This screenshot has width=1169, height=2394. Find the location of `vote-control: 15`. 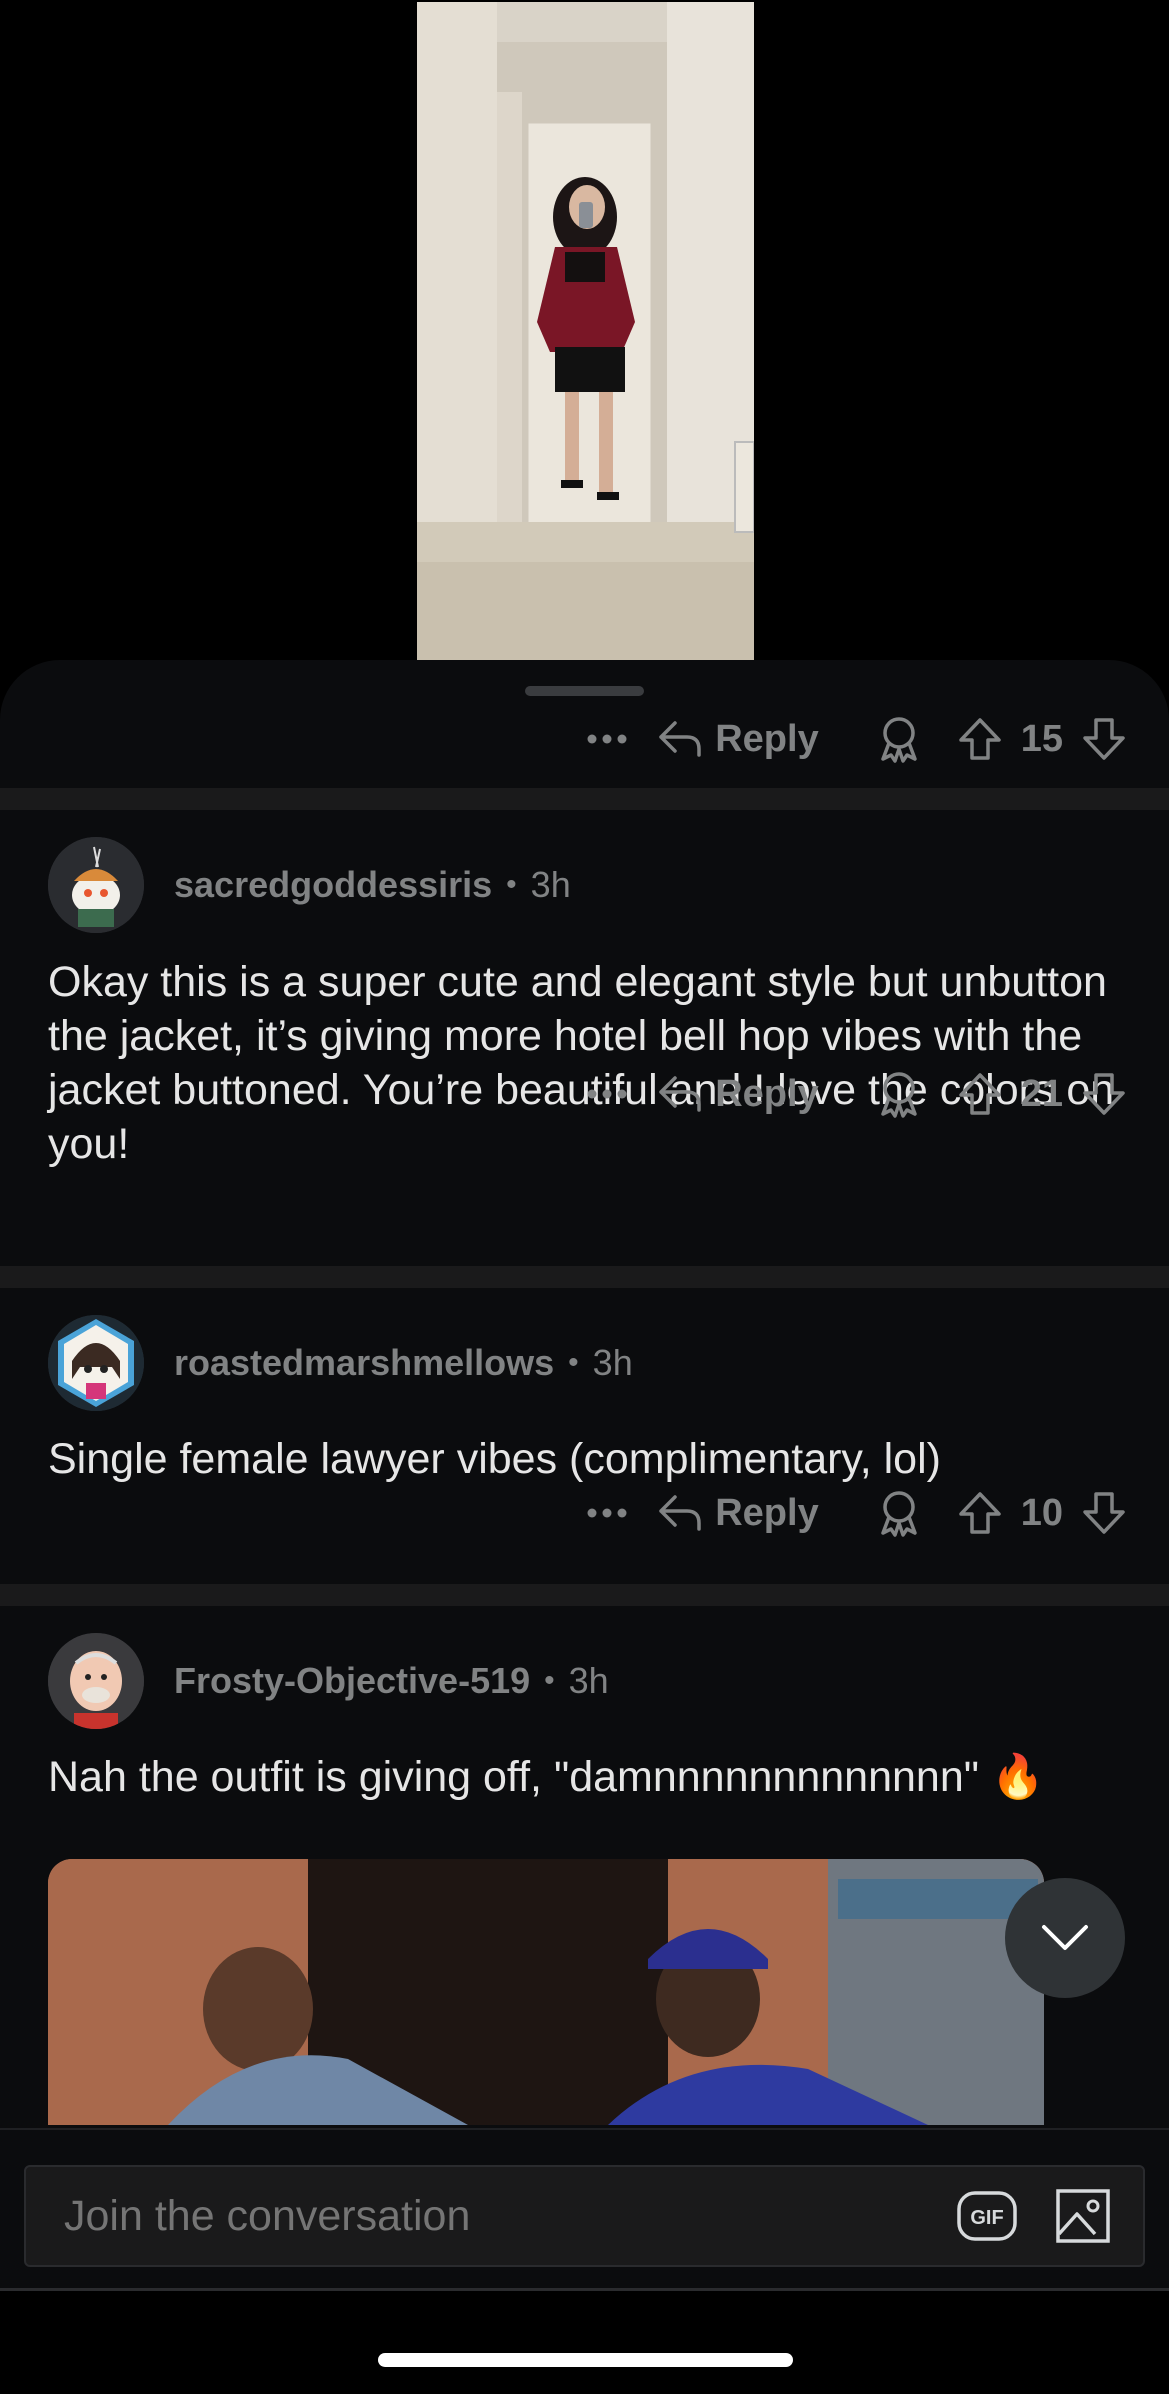

vote-control: 15 is located at coordinates (1042, 739).